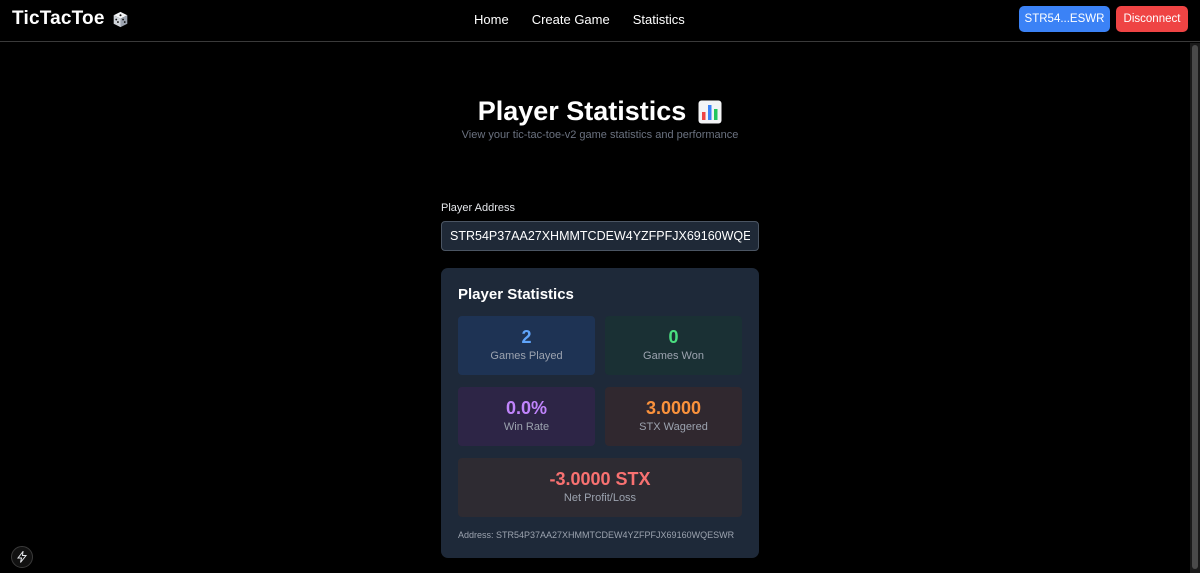  What do you see at coordinates (526, 408) in the screenshot?
I see `win-rate-value: 0.0%` at bounding box center [526, 408].